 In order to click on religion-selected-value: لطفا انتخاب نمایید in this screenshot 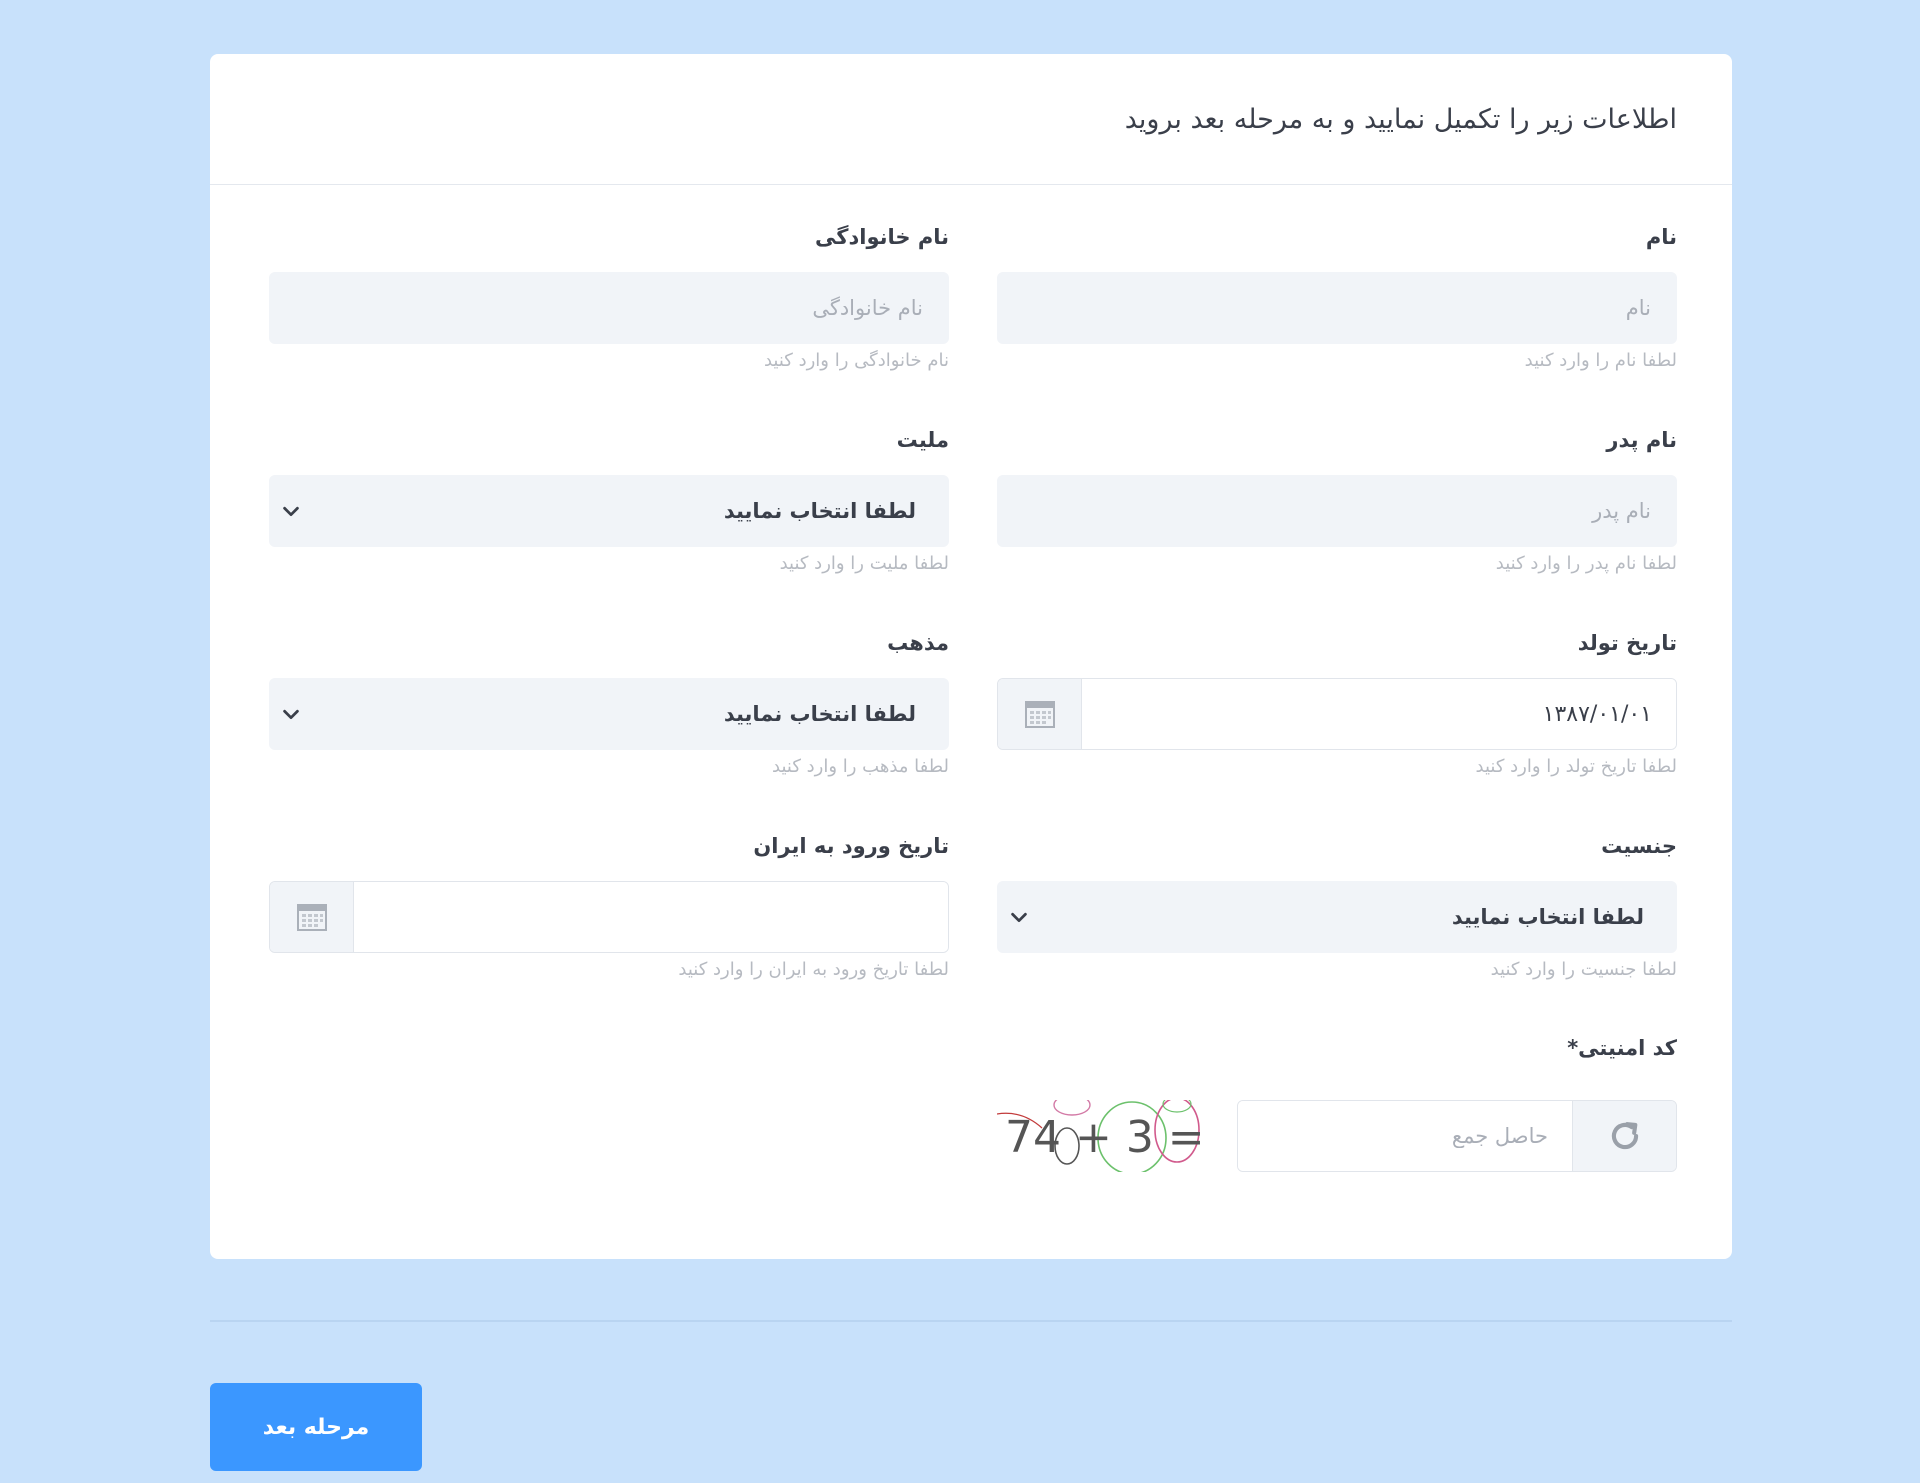, I will do `click(819, 714)`.